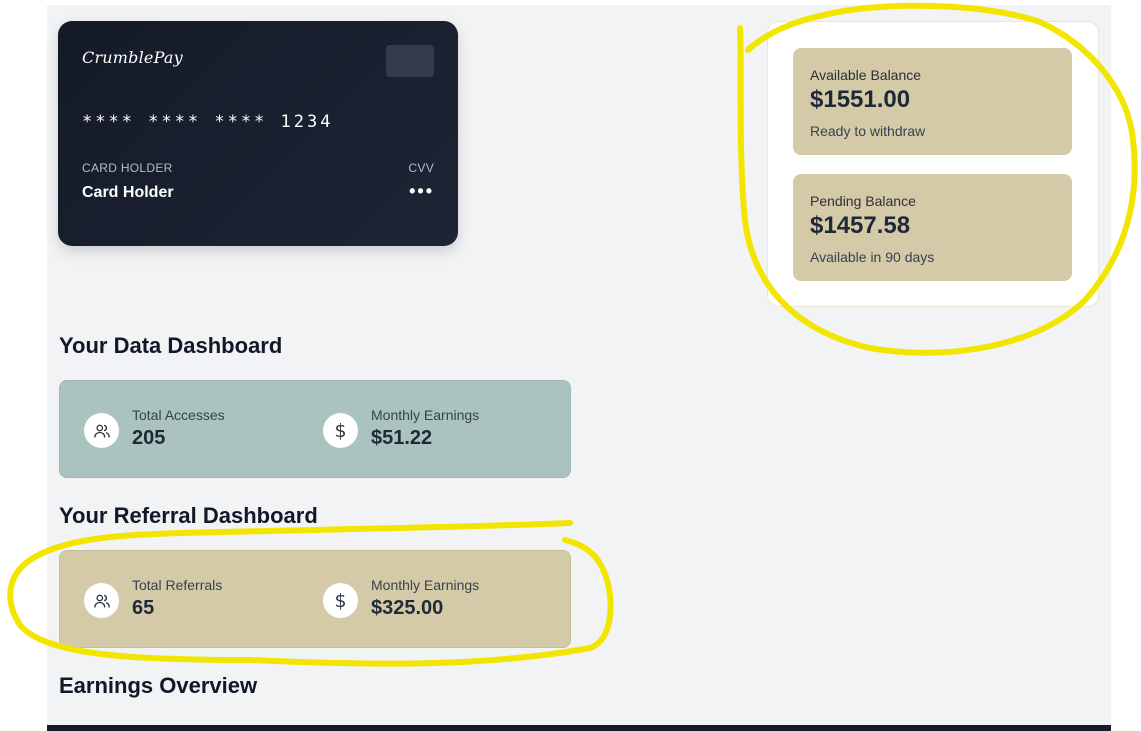  Describe the element at coordinates (860, 225) in the screenshot. I see `pending-balance-amount: $1457.58` at that location.